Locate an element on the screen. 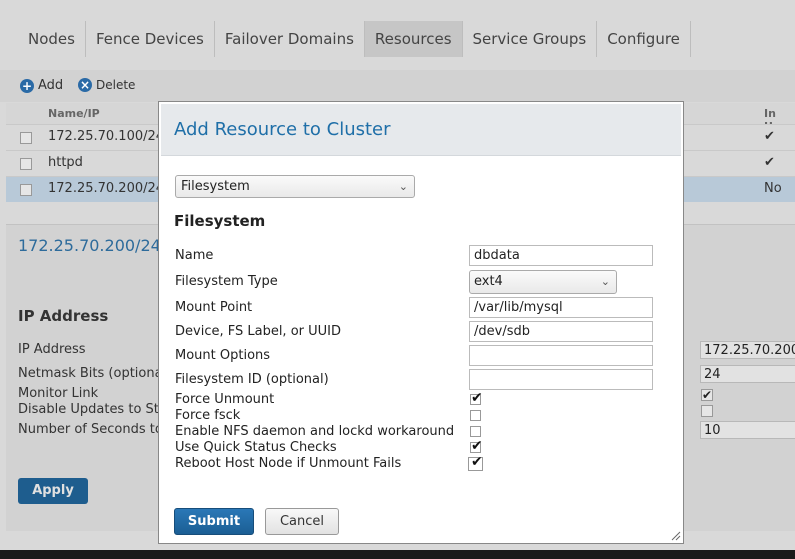 This screenshot has width=795, height=559. disable-updates-checkbox is located at coordinates (707, 411).